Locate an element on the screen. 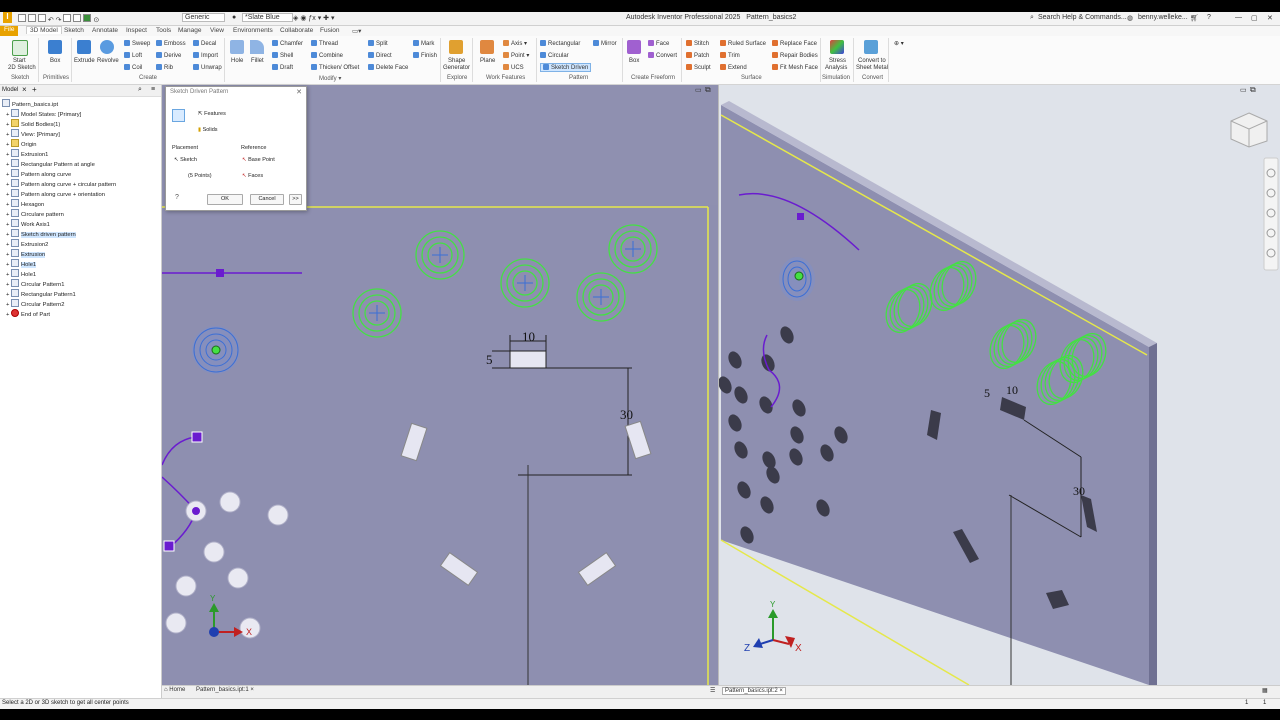 This screenshot has width=1280, height=720. sculpt-button: Sculpt is located at coordinates (698, 67).